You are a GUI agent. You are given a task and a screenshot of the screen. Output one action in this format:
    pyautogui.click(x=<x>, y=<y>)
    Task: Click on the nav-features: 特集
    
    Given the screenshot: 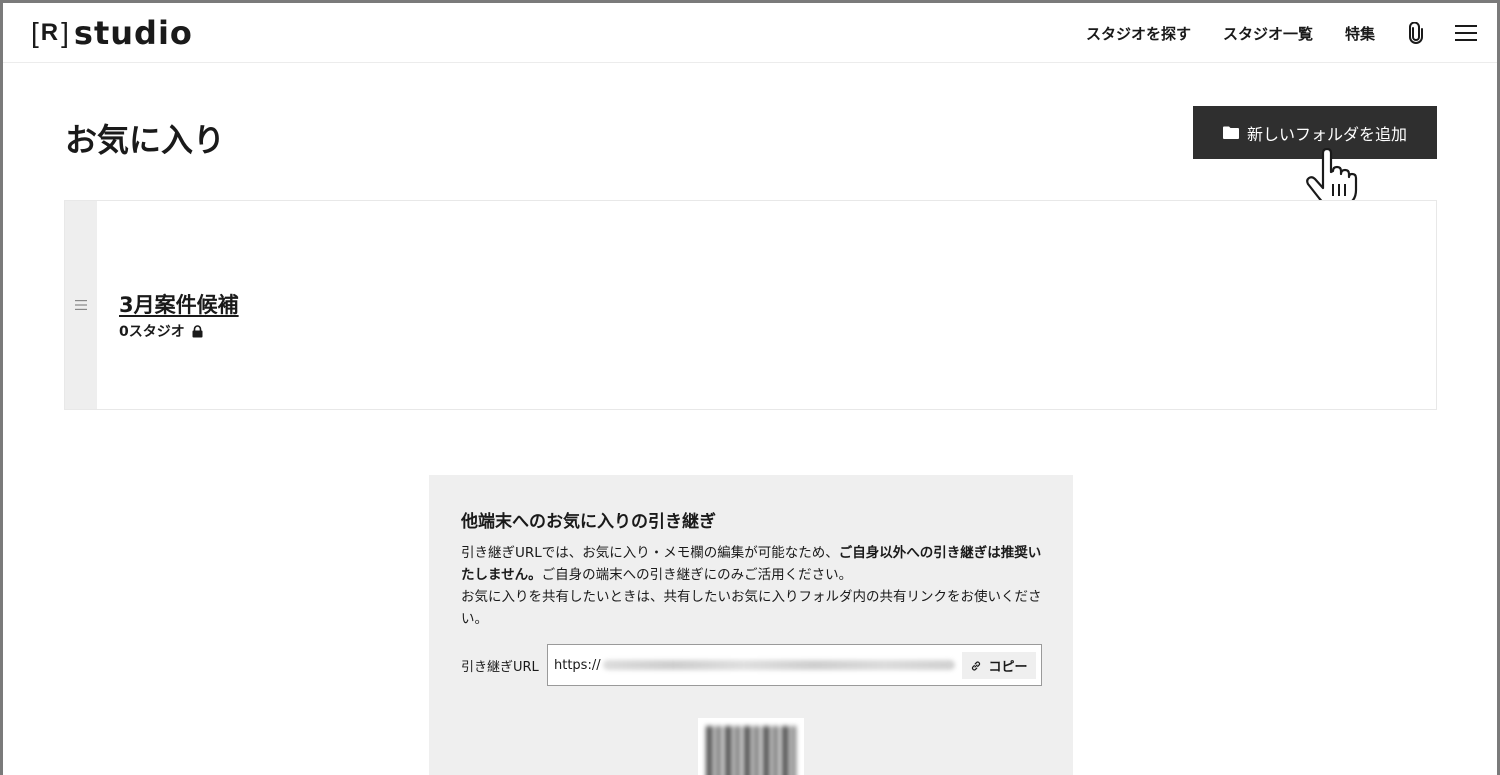 What is the action you would take?
    pyautogui.click(x=1360, y=33)
    